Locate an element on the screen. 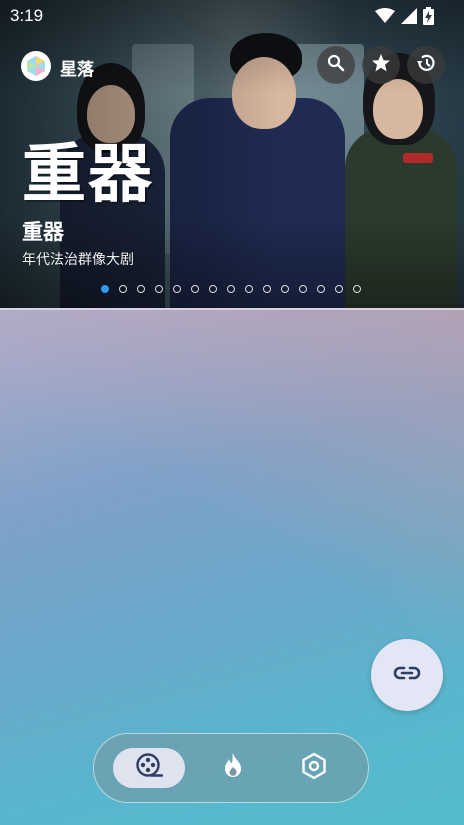 The image size is (464, 825). hexagon-settings-icon is located at coordinates (314, 768).